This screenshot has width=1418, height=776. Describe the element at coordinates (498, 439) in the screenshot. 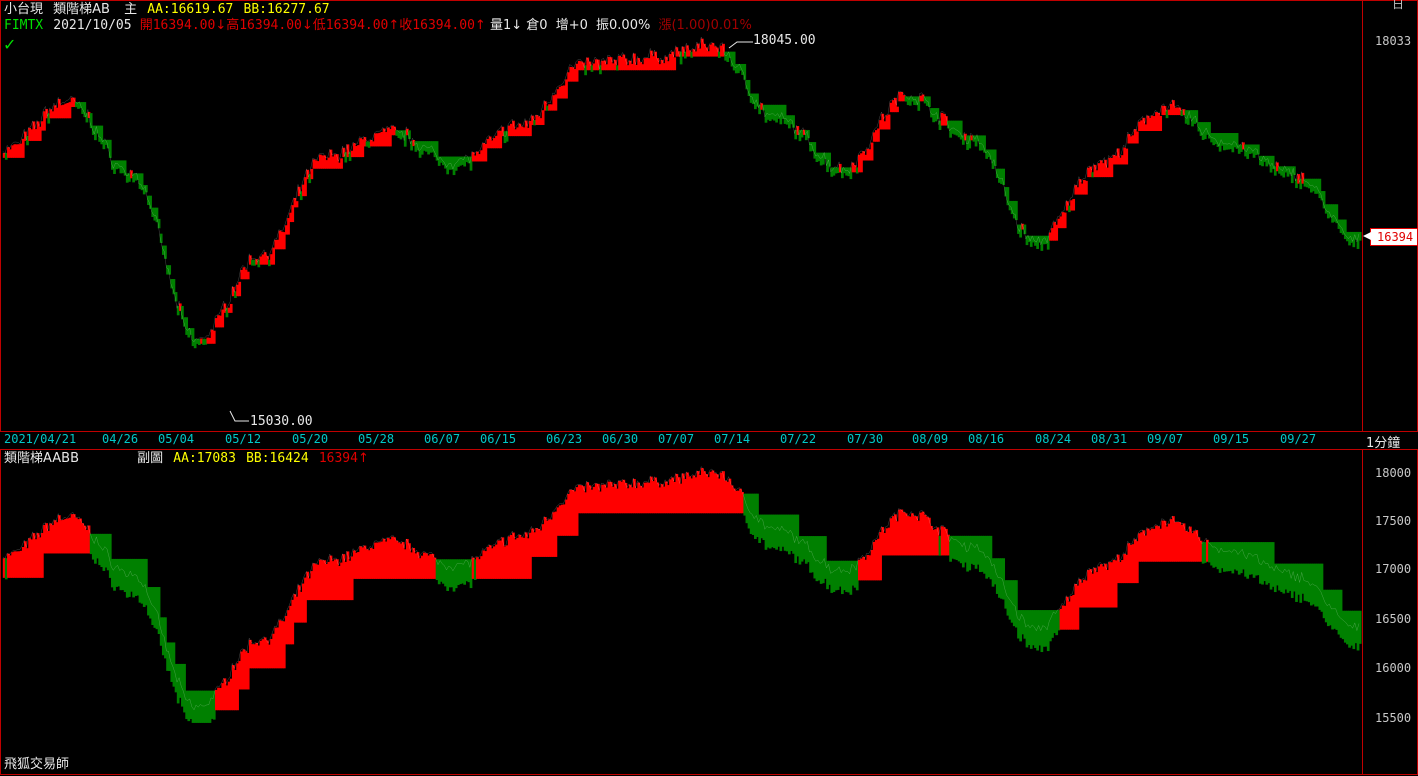

I see `time-axis-label: 06/15` at that location.